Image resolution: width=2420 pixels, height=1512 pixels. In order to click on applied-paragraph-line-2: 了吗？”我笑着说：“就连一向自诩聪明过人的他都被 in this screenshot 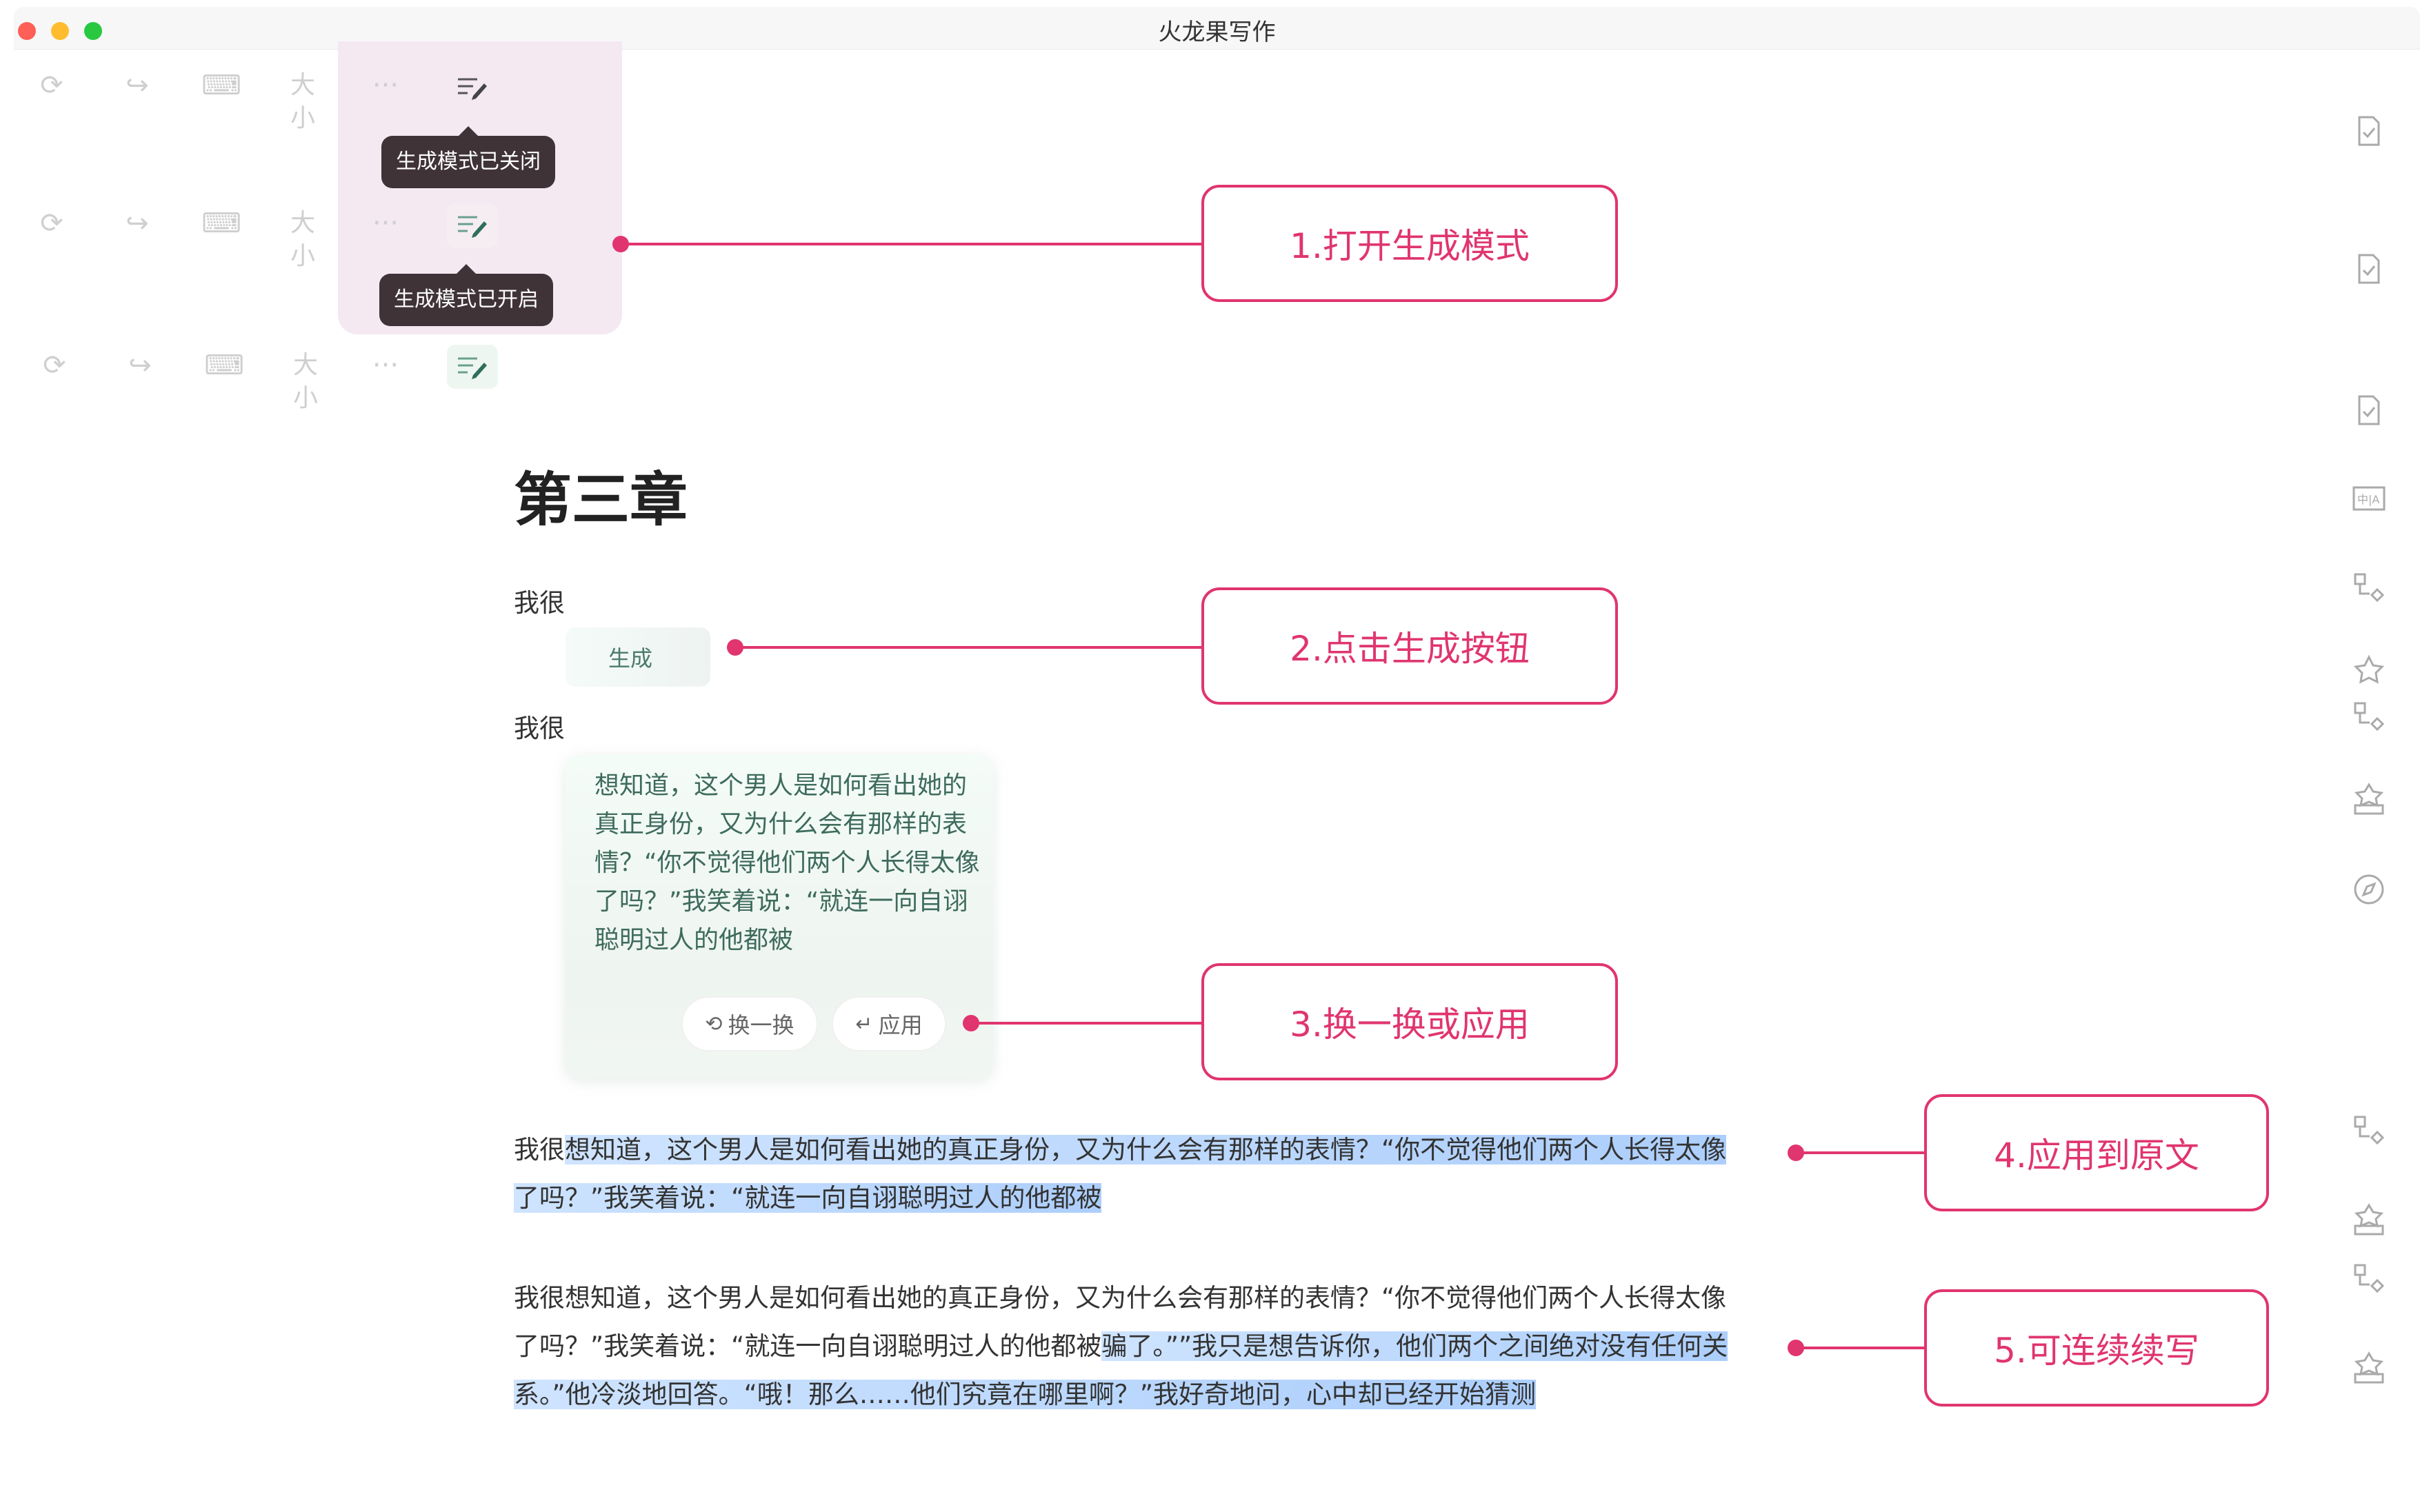, I will do `click(808, 1198)`.